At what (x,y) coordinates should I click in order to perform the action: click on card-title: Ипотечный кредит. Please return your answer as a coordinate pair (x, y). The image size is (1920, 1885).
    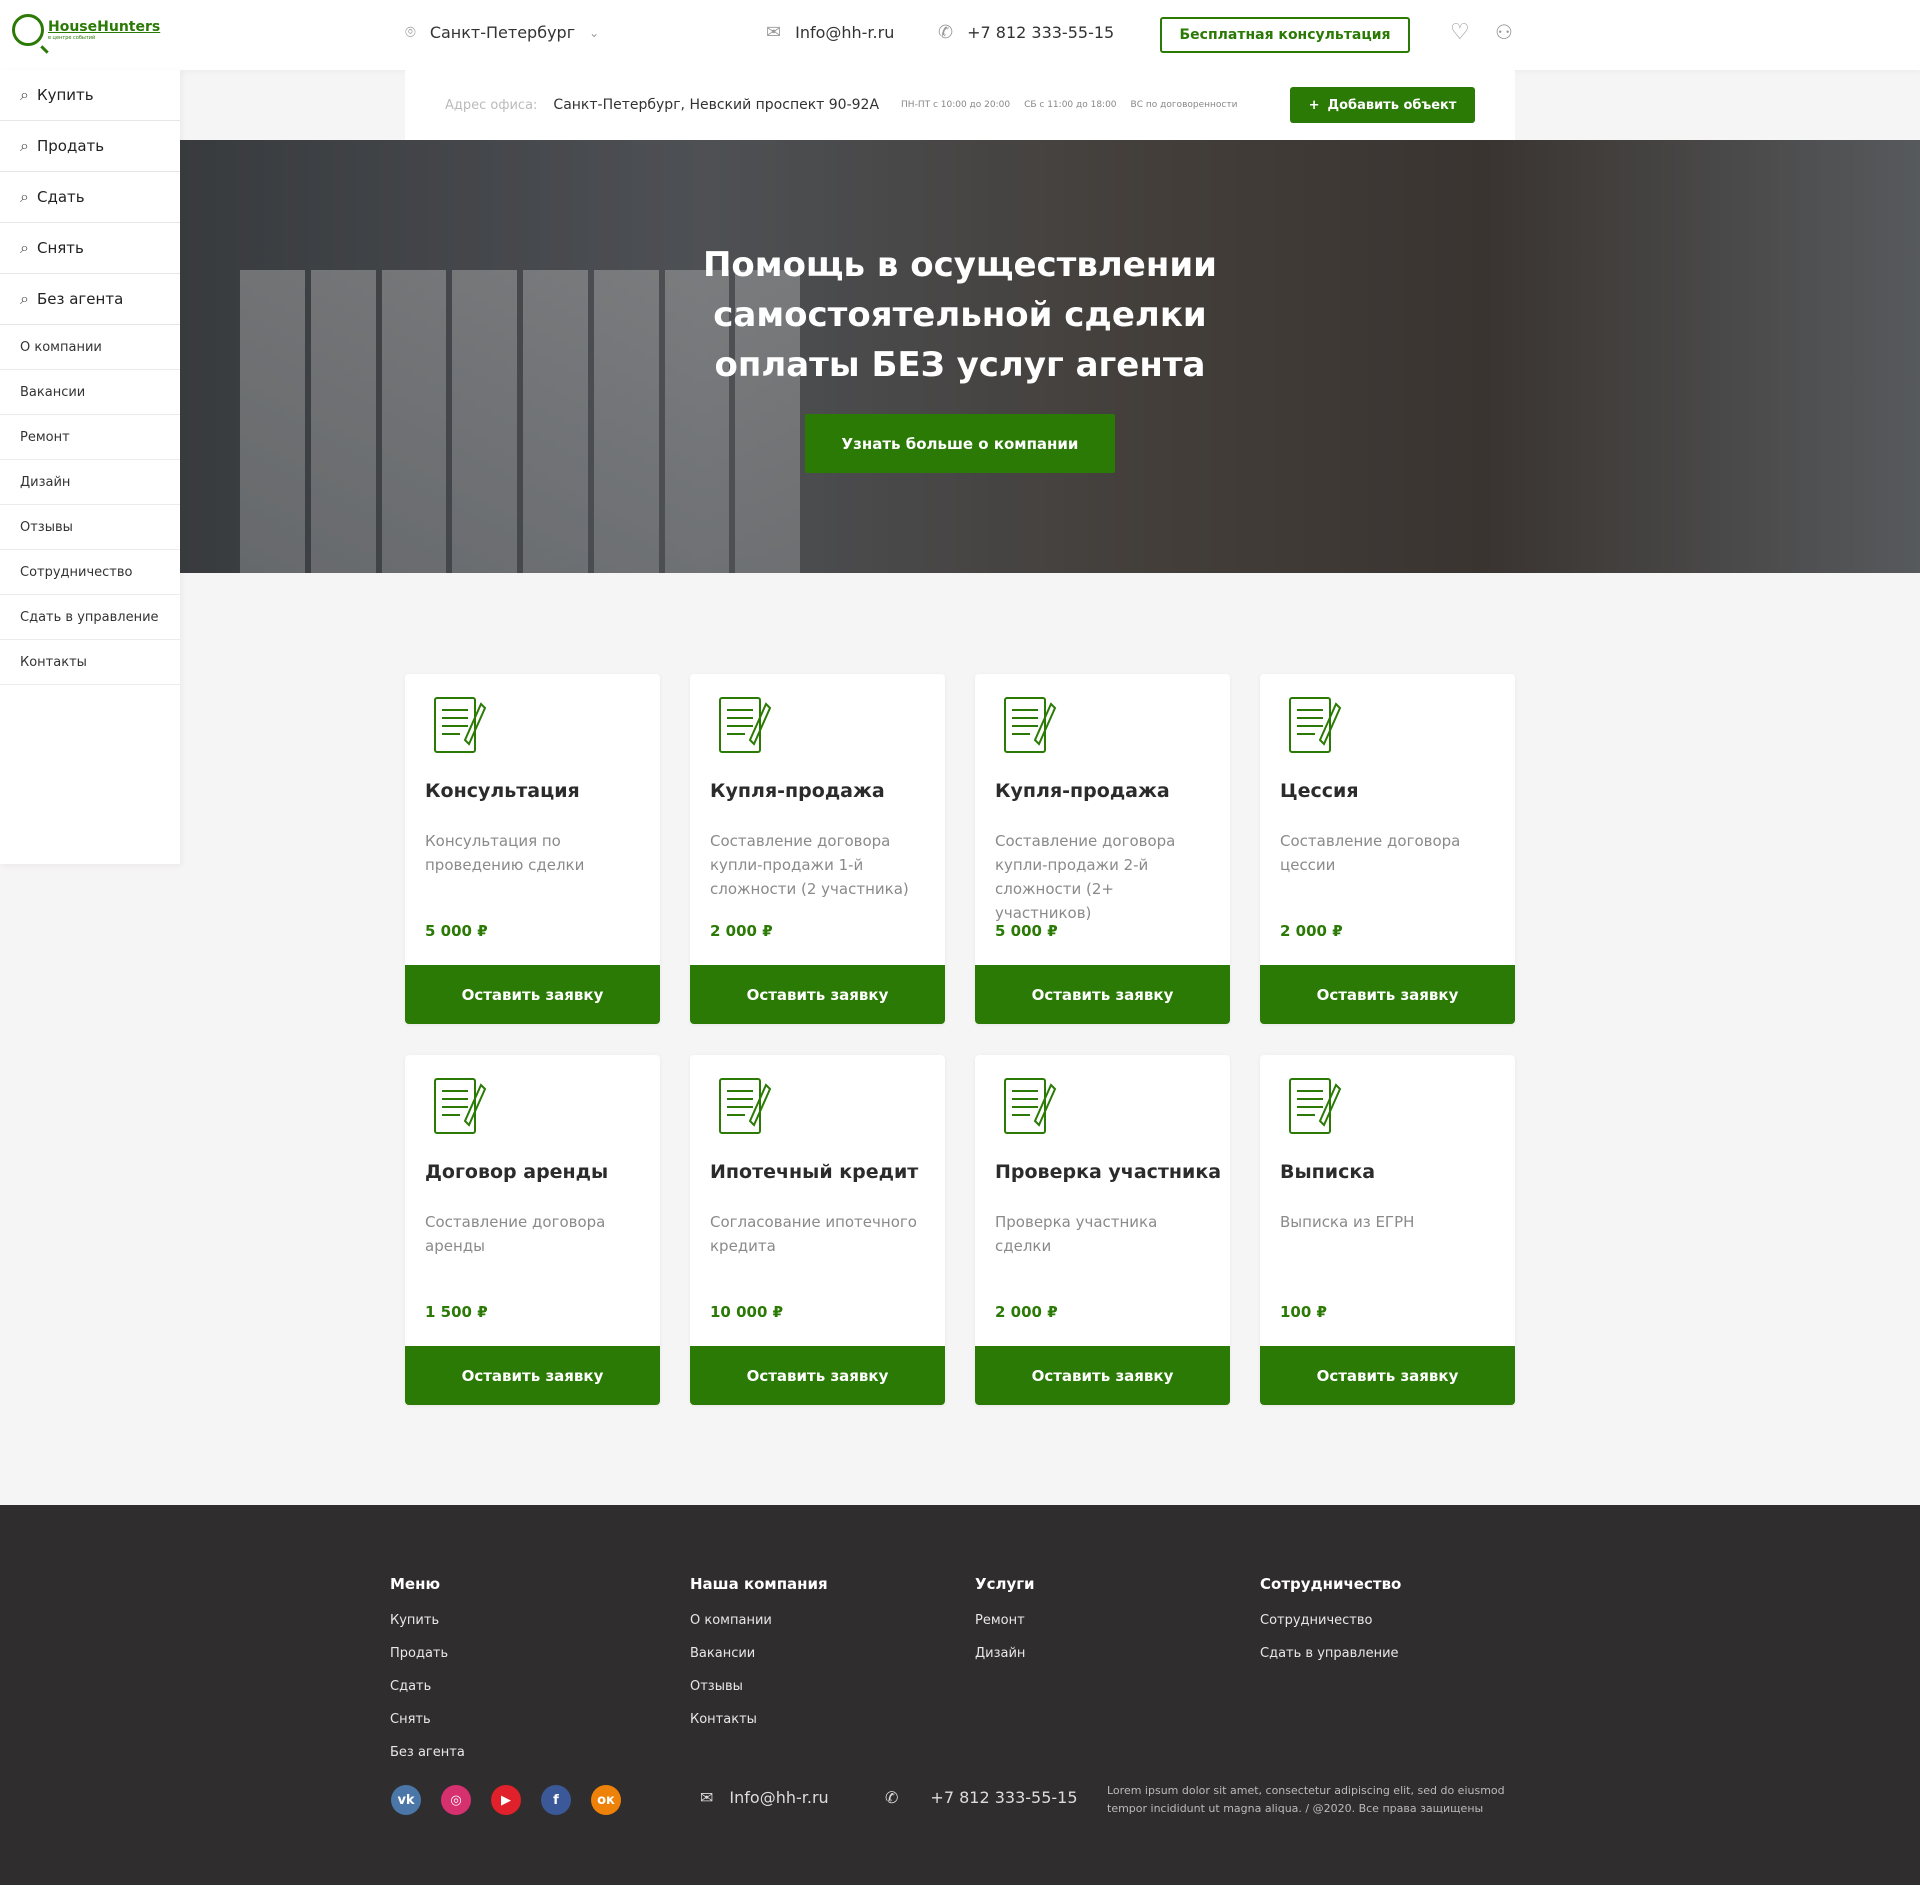
    Looking at the image, I should click on (814, 1172).